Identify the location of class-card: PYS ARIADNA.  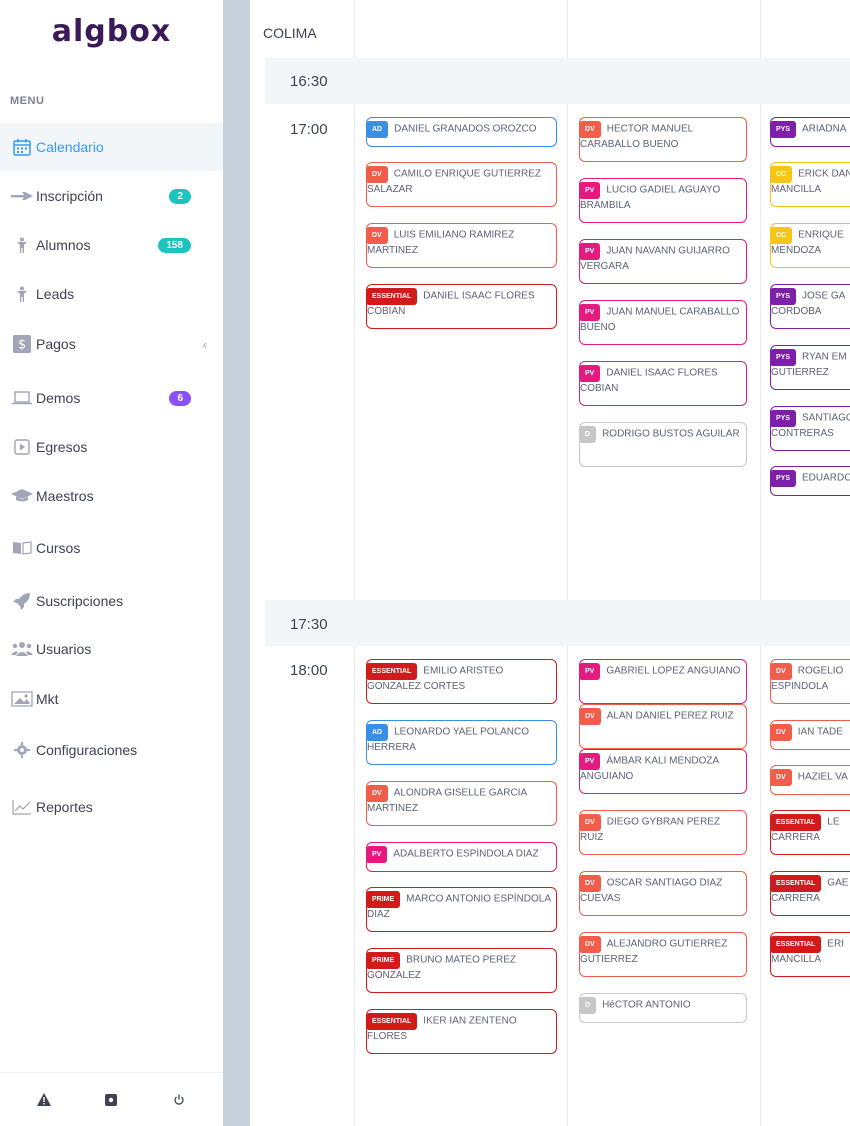
(810, 132).